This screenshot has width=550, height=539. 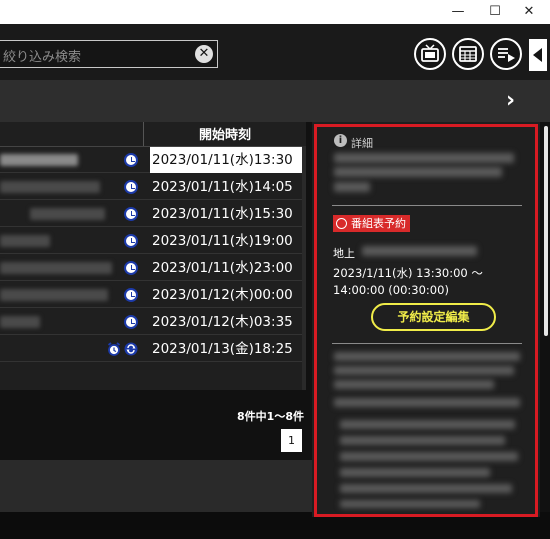 What do you see at coordinates (275, 101) in the screenshot?
I see `sub-bar` at bounding box center [275, 101].